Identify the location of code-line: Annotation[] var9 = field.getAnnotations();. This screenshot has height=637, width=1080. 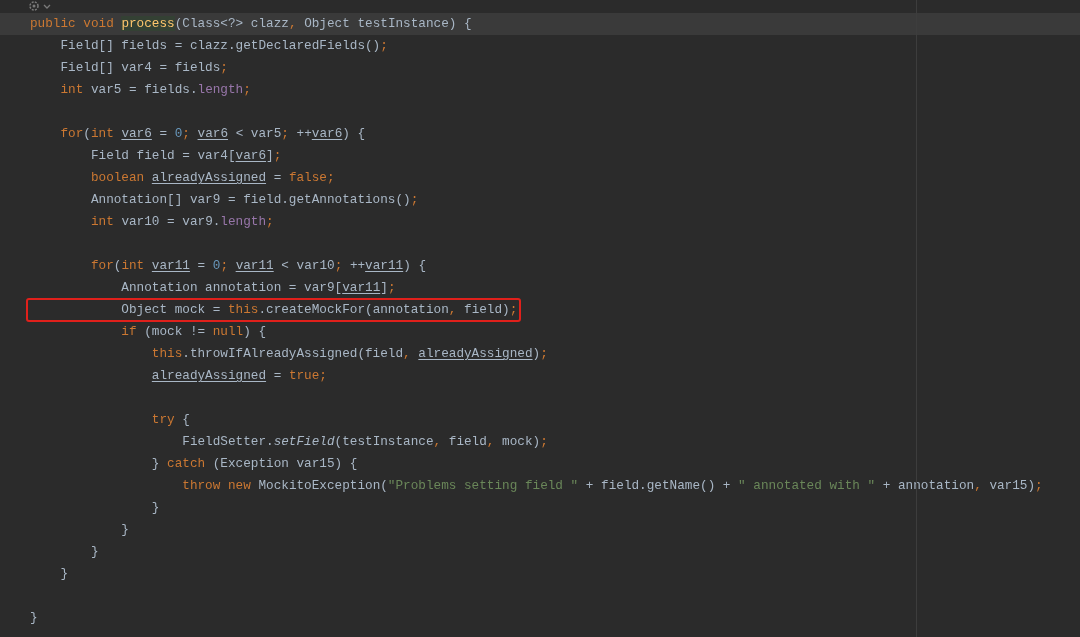
(254, 200).